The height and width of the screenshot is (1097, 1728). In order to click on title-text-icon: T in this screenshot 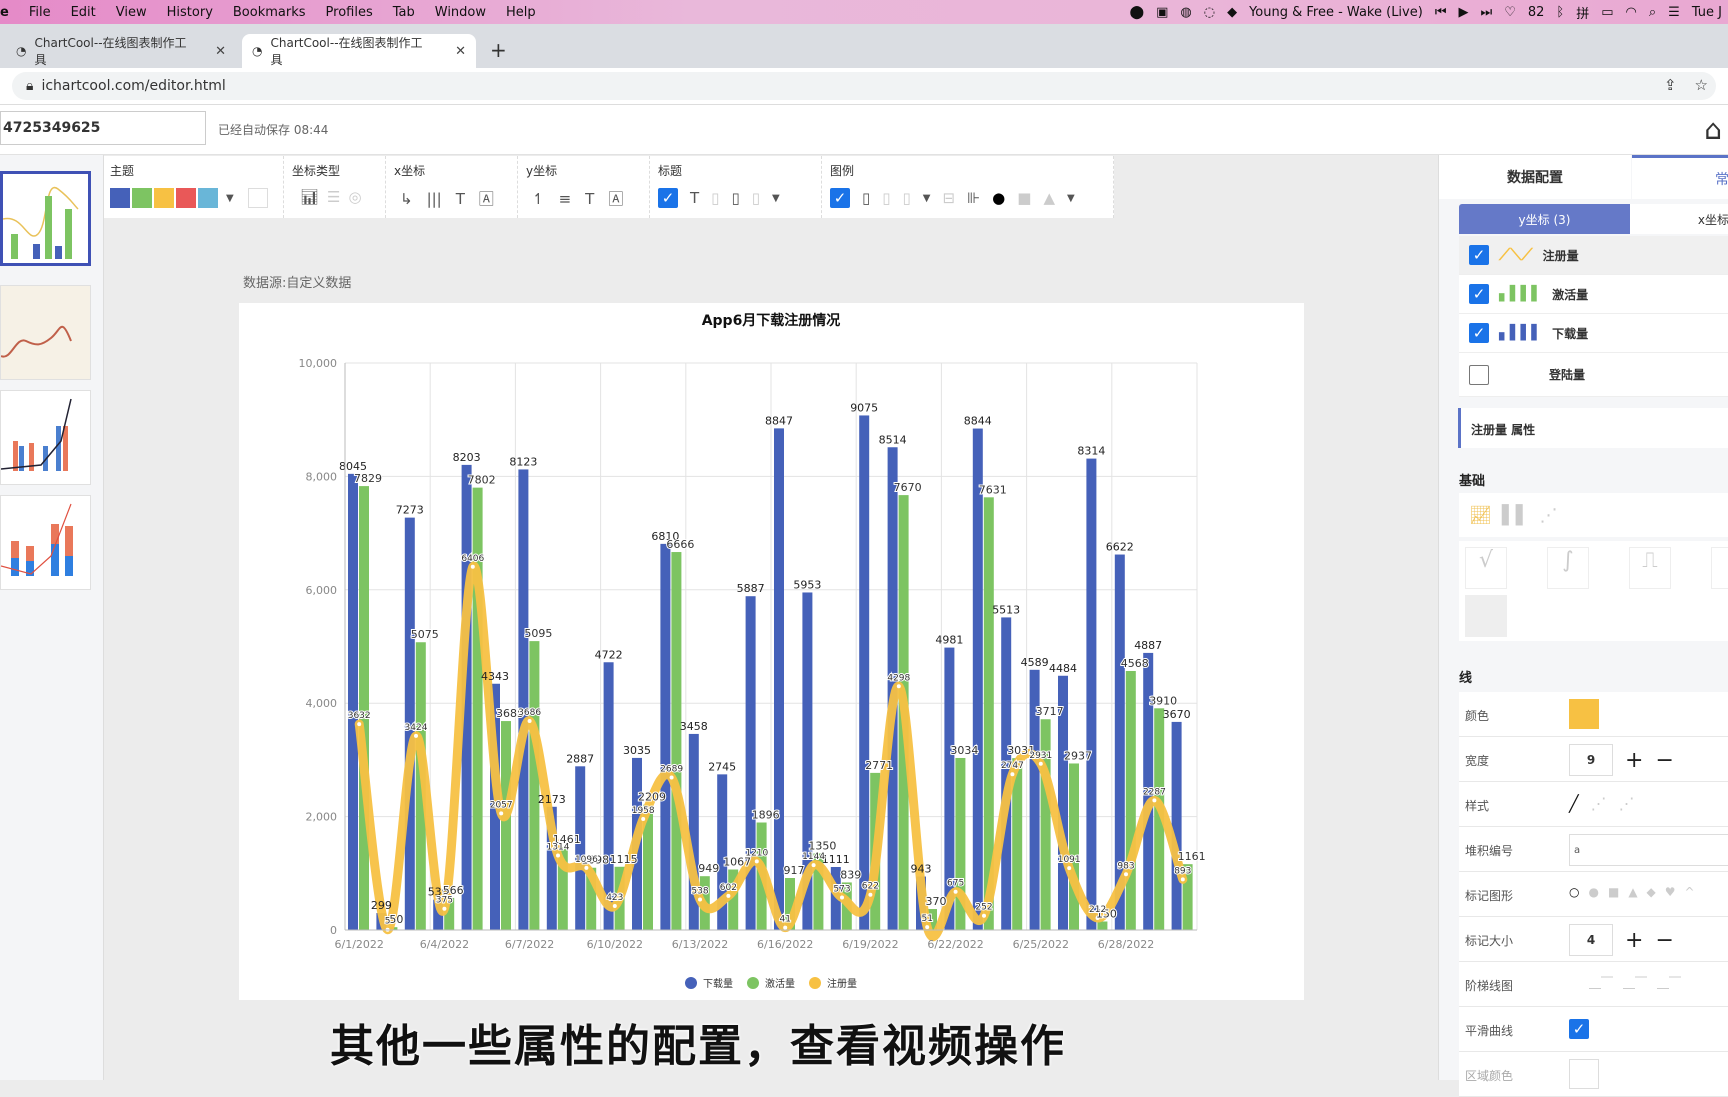, I will do `click(694, 198)`.